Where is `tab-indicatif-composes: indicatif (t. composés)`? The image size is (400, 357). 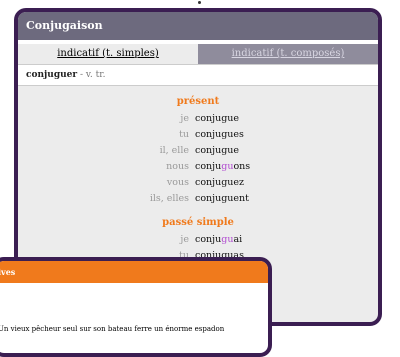
tab-indicatif-composes: indicatif (t. composés) is located at coordinates (288, 54).